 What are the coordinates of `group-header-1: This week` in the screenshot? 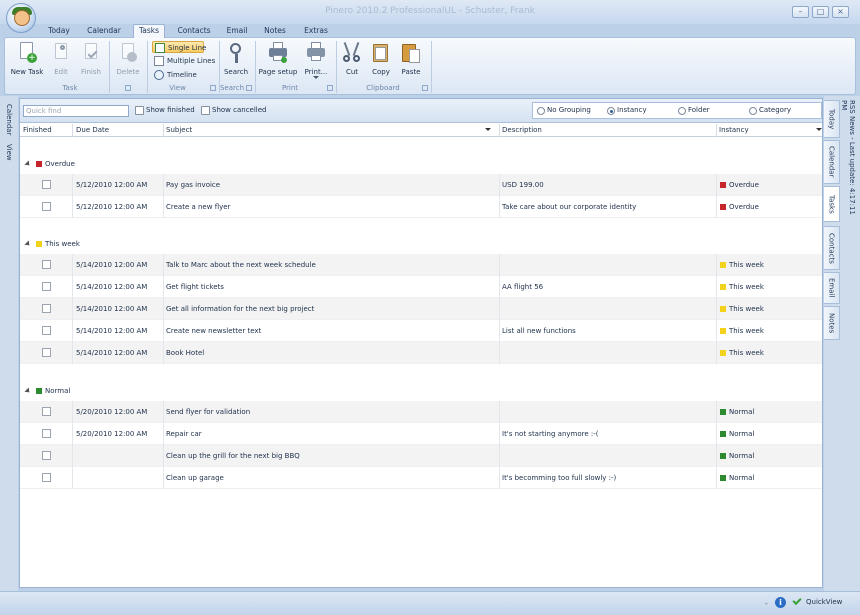 It's located at (421, 245).